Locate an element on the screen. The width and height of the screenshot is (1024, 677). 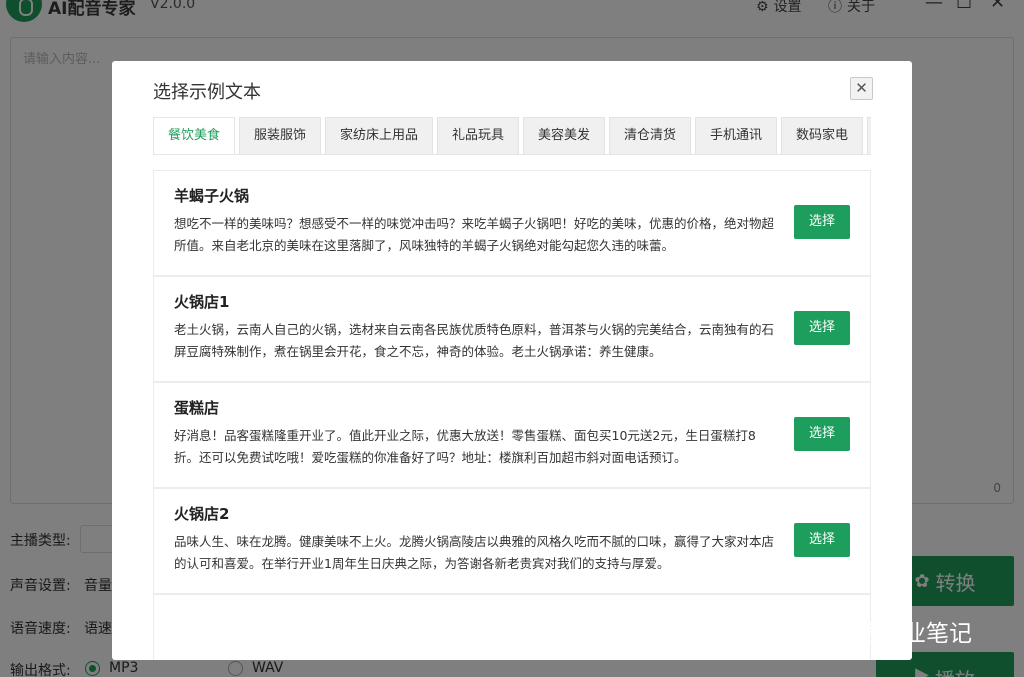
sample-title: 蛋糕店 is located at coordinates (197, 408).